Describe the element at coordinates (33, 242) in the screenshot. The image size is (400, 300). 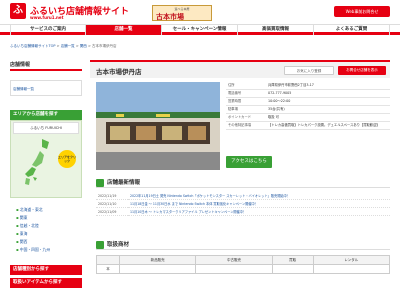
I see `region-kansai: 関西` at that location.